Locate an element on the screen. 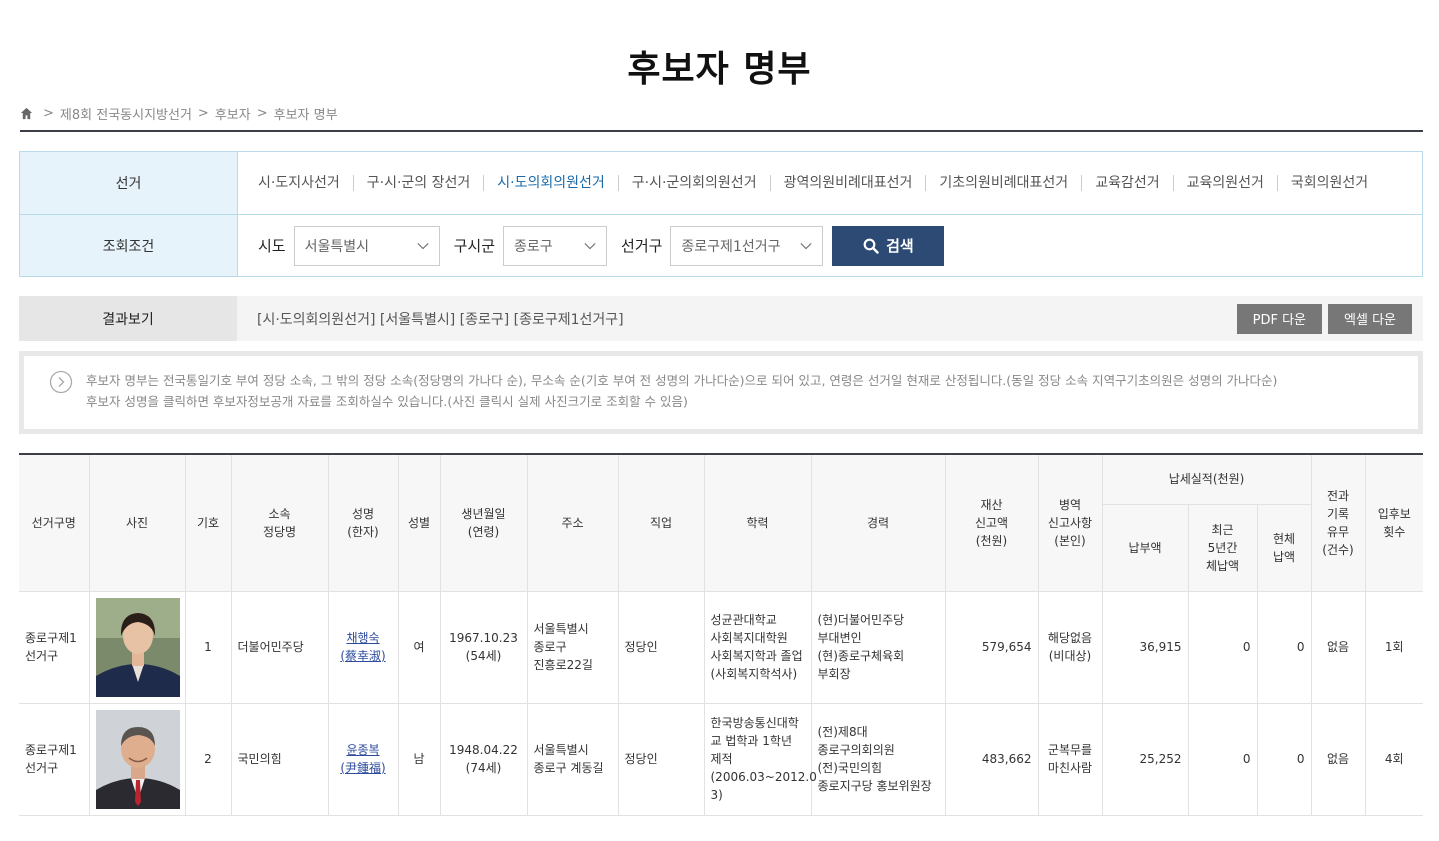 This screenshot has width=1439, height=841. cell-career-line: (전)국민의힘 is located at coordinates (850, 768).